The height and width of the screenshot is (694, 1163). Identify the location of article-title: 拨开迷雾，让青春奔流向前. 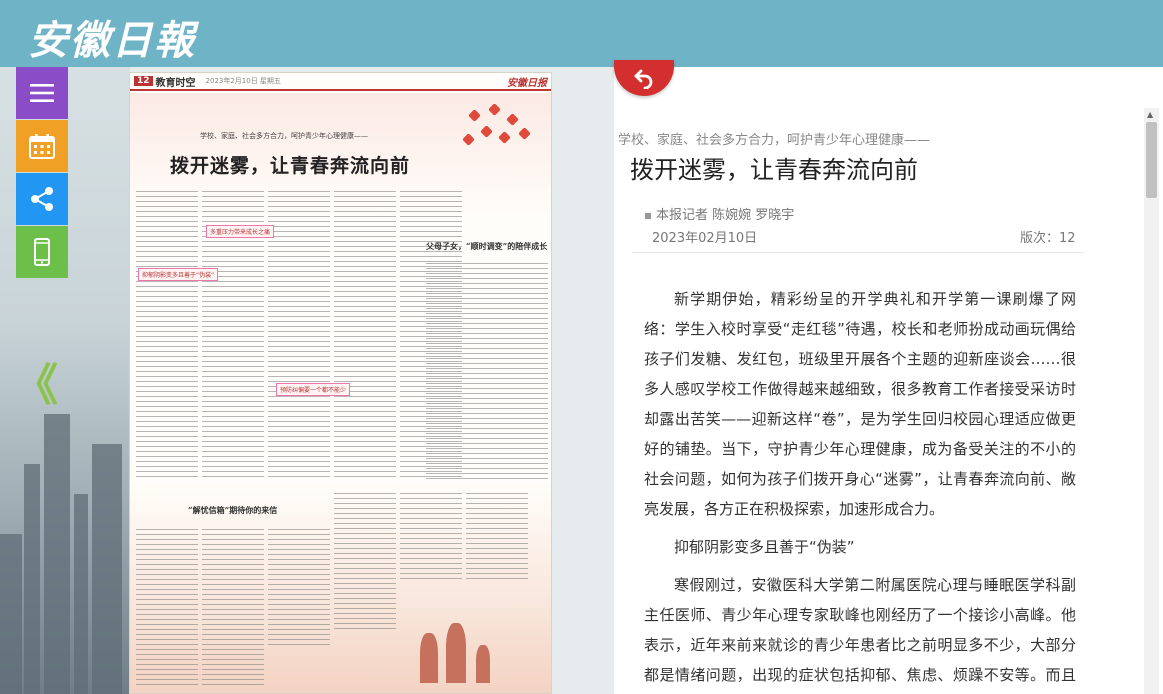
(774, 170).